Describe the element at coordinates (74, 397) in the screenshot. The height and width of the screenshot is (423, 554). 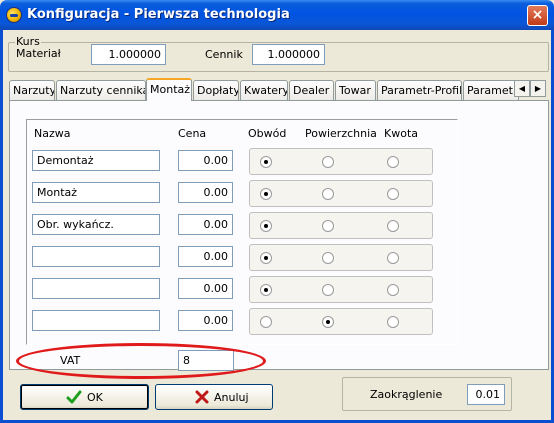
I see `checkmark-icon` at that location.